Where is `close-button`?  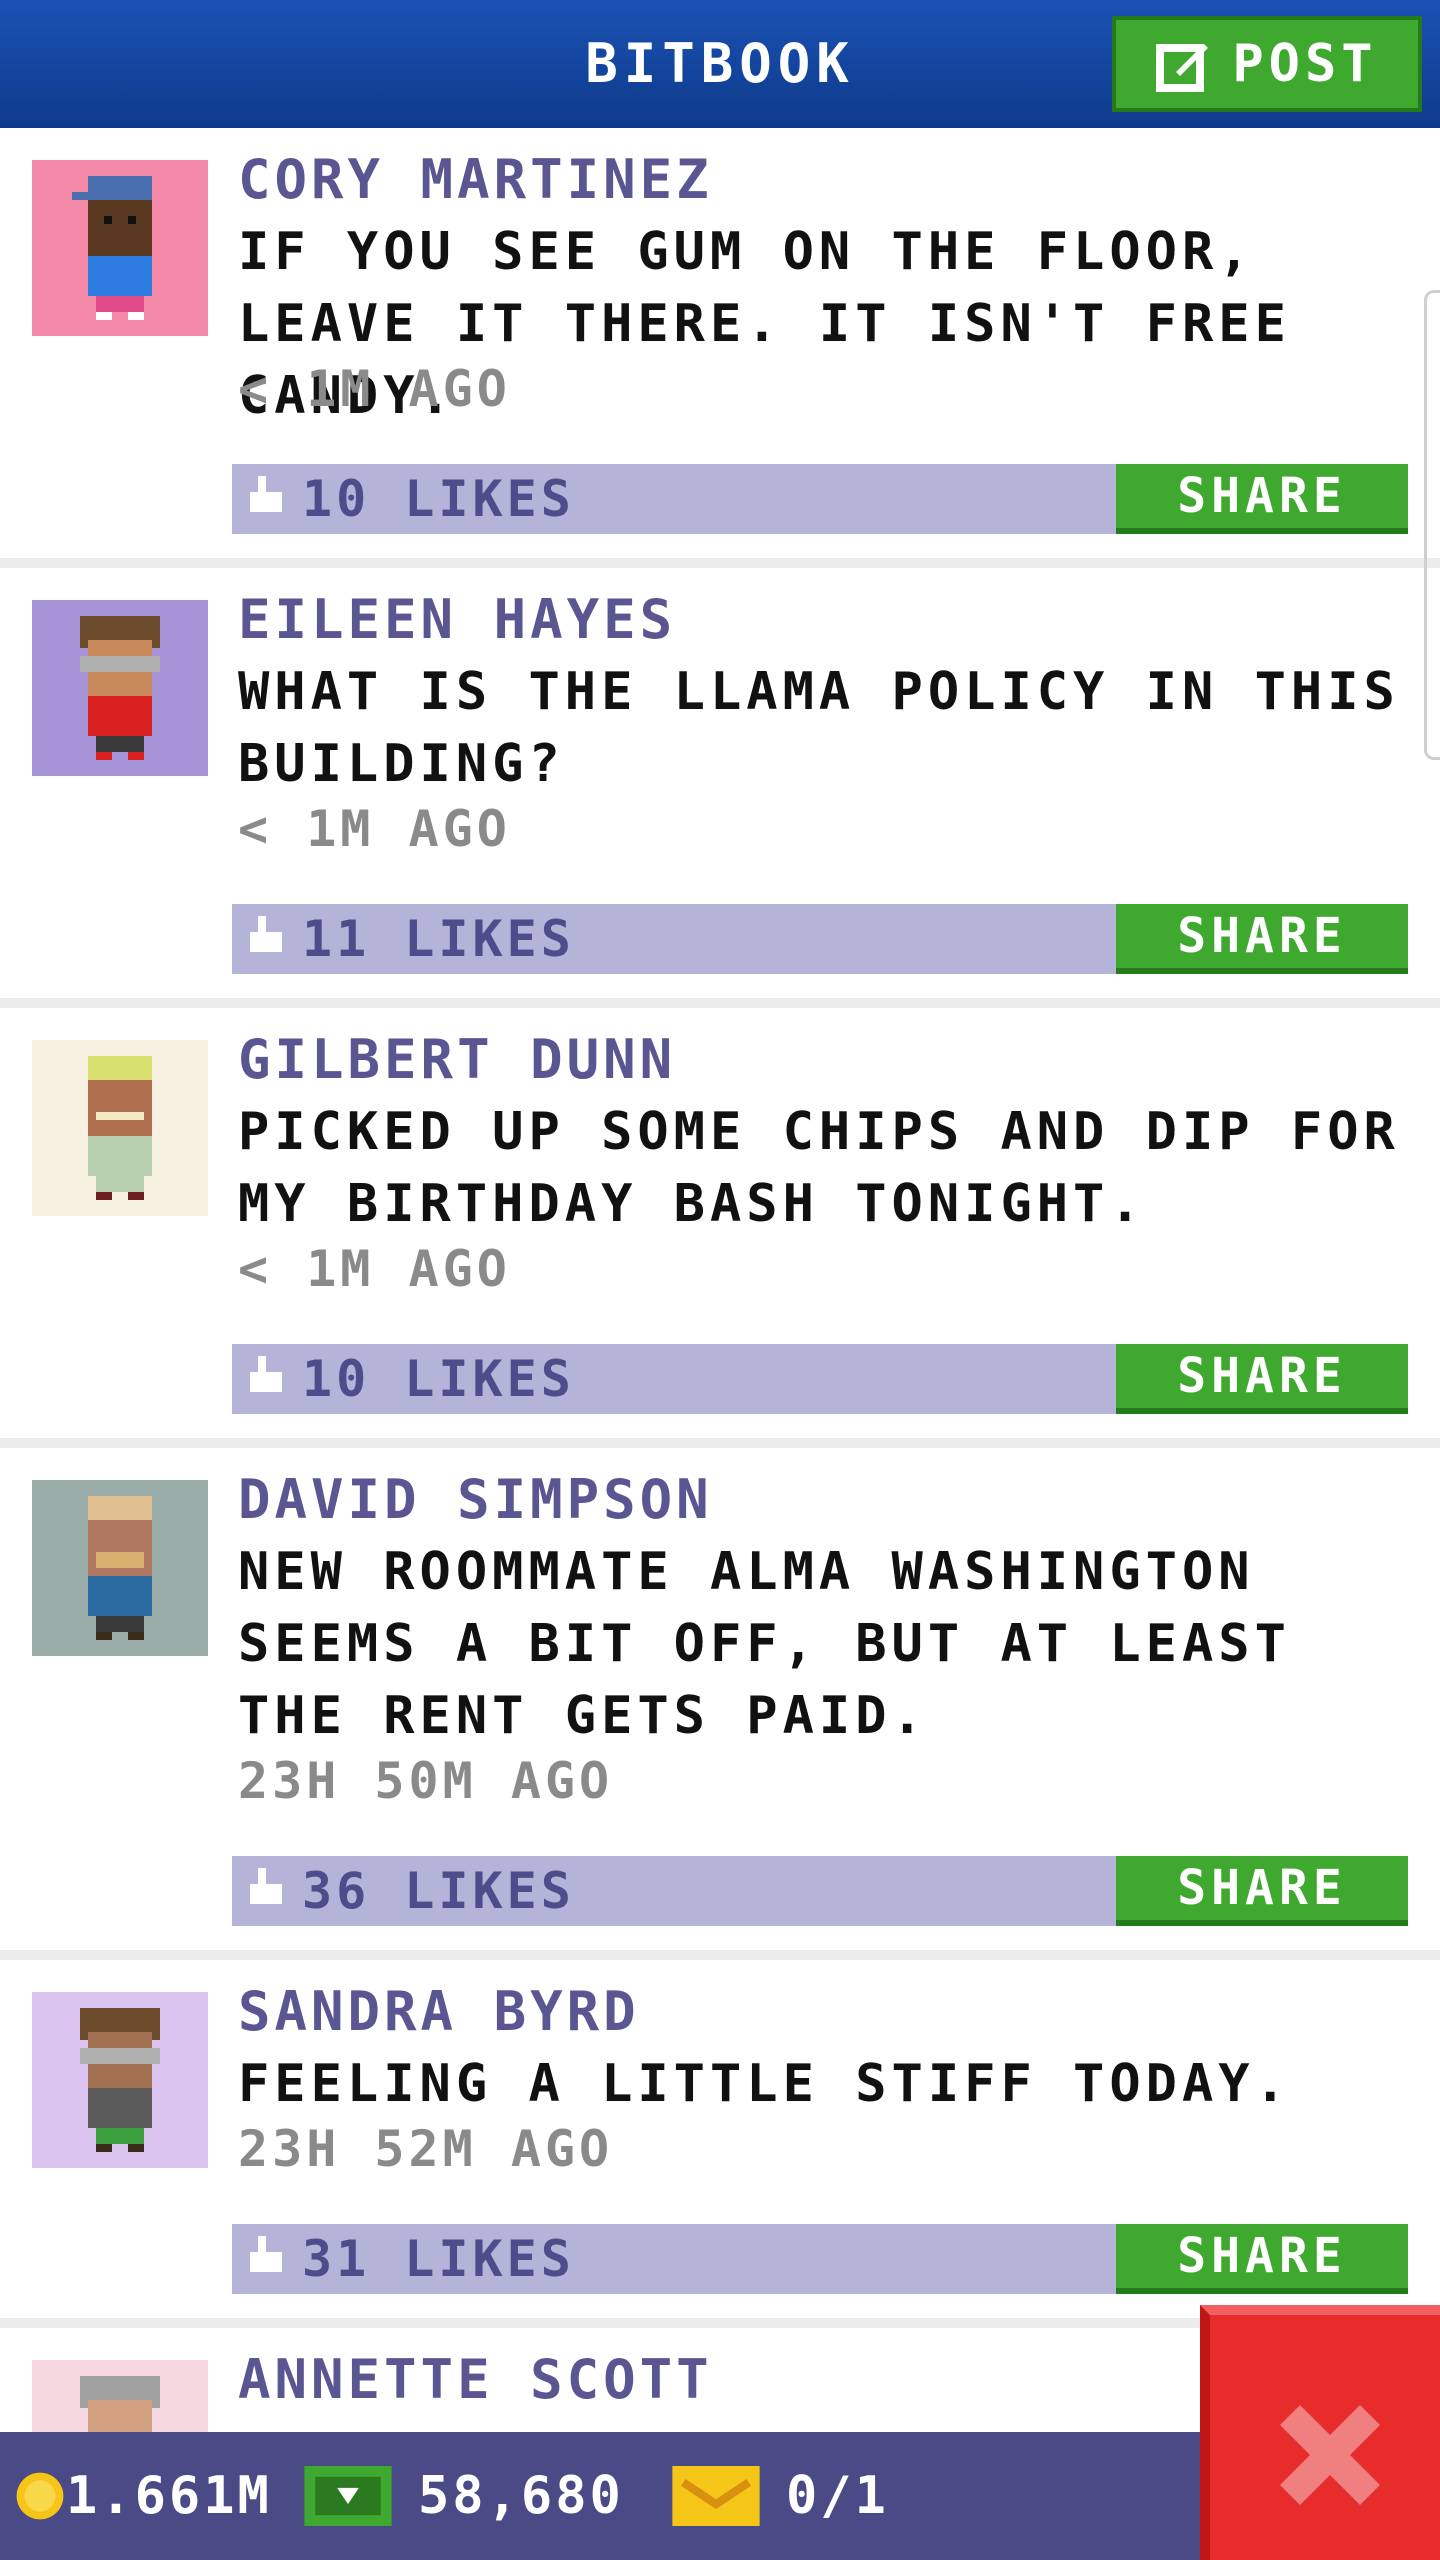 close-button is located at coordinates (1320, 2432).